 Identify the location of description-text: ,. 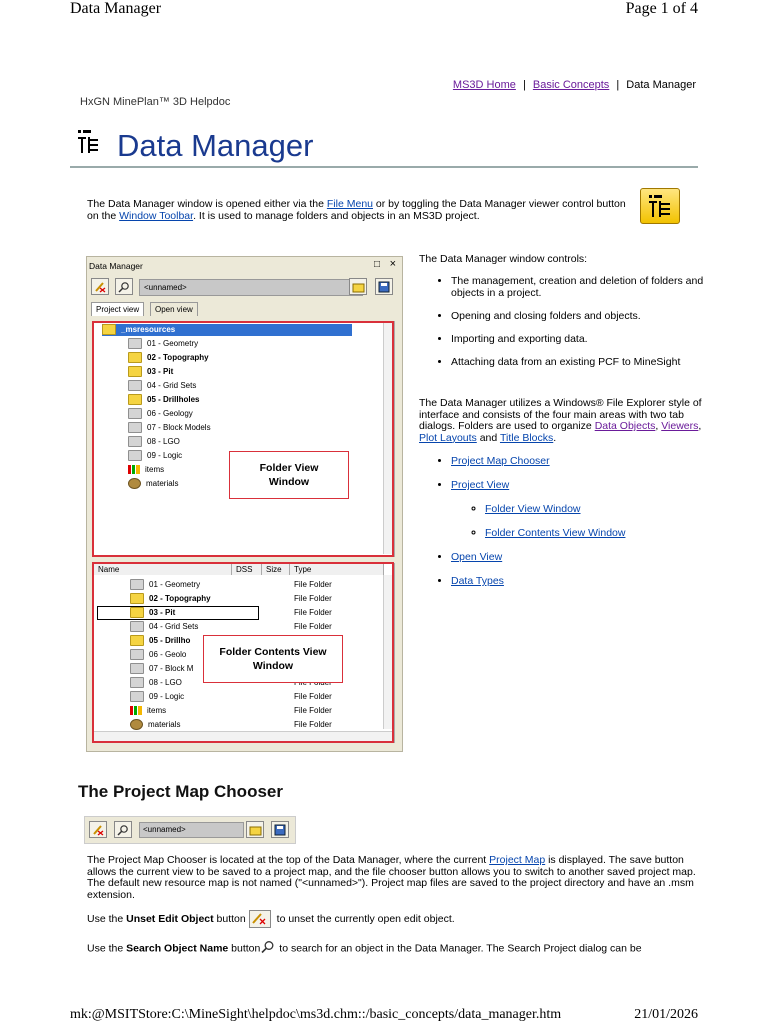
(700, 426).